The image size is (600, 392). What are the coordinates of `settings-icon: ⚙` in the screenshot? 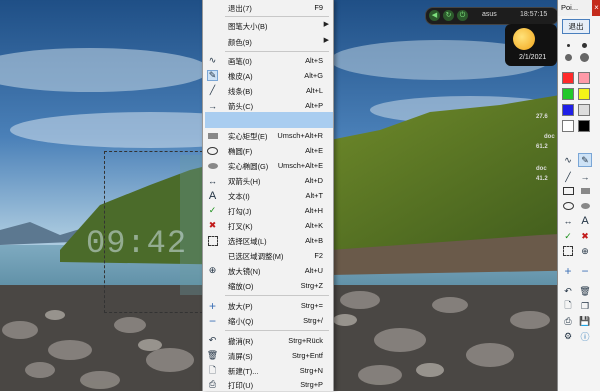 It's located at (568, 336).